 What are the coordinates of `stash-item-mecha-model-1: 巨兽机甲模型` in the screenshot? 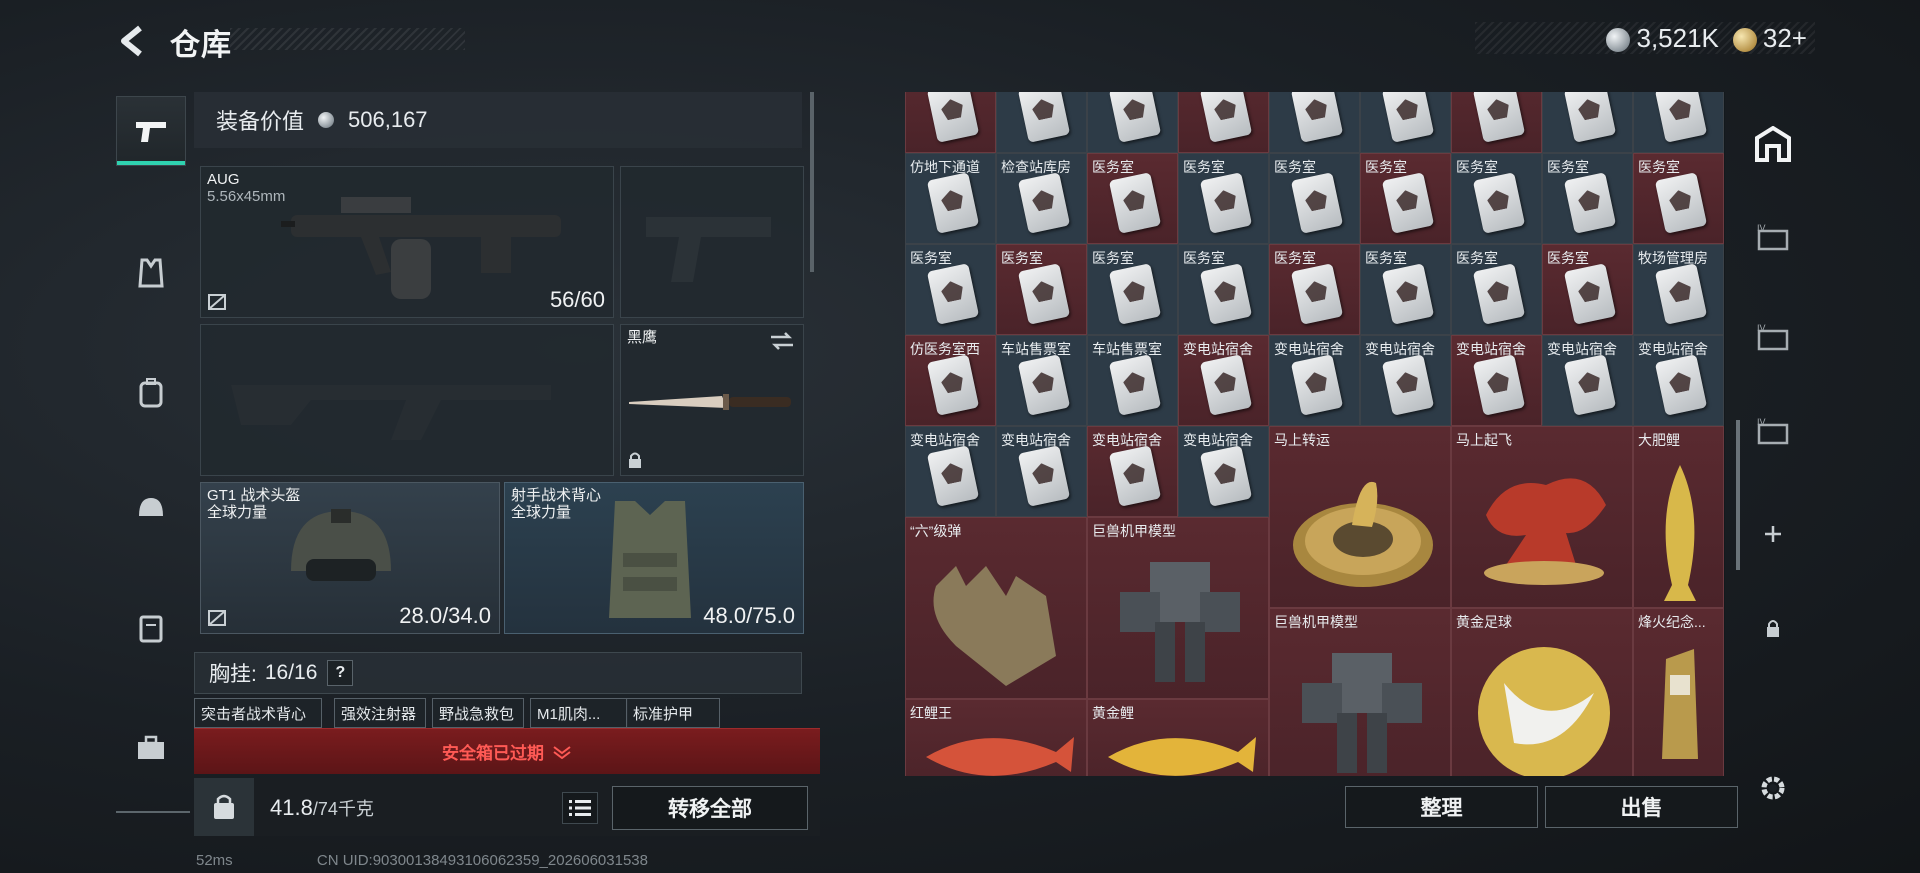 It's located at (1178, 608).